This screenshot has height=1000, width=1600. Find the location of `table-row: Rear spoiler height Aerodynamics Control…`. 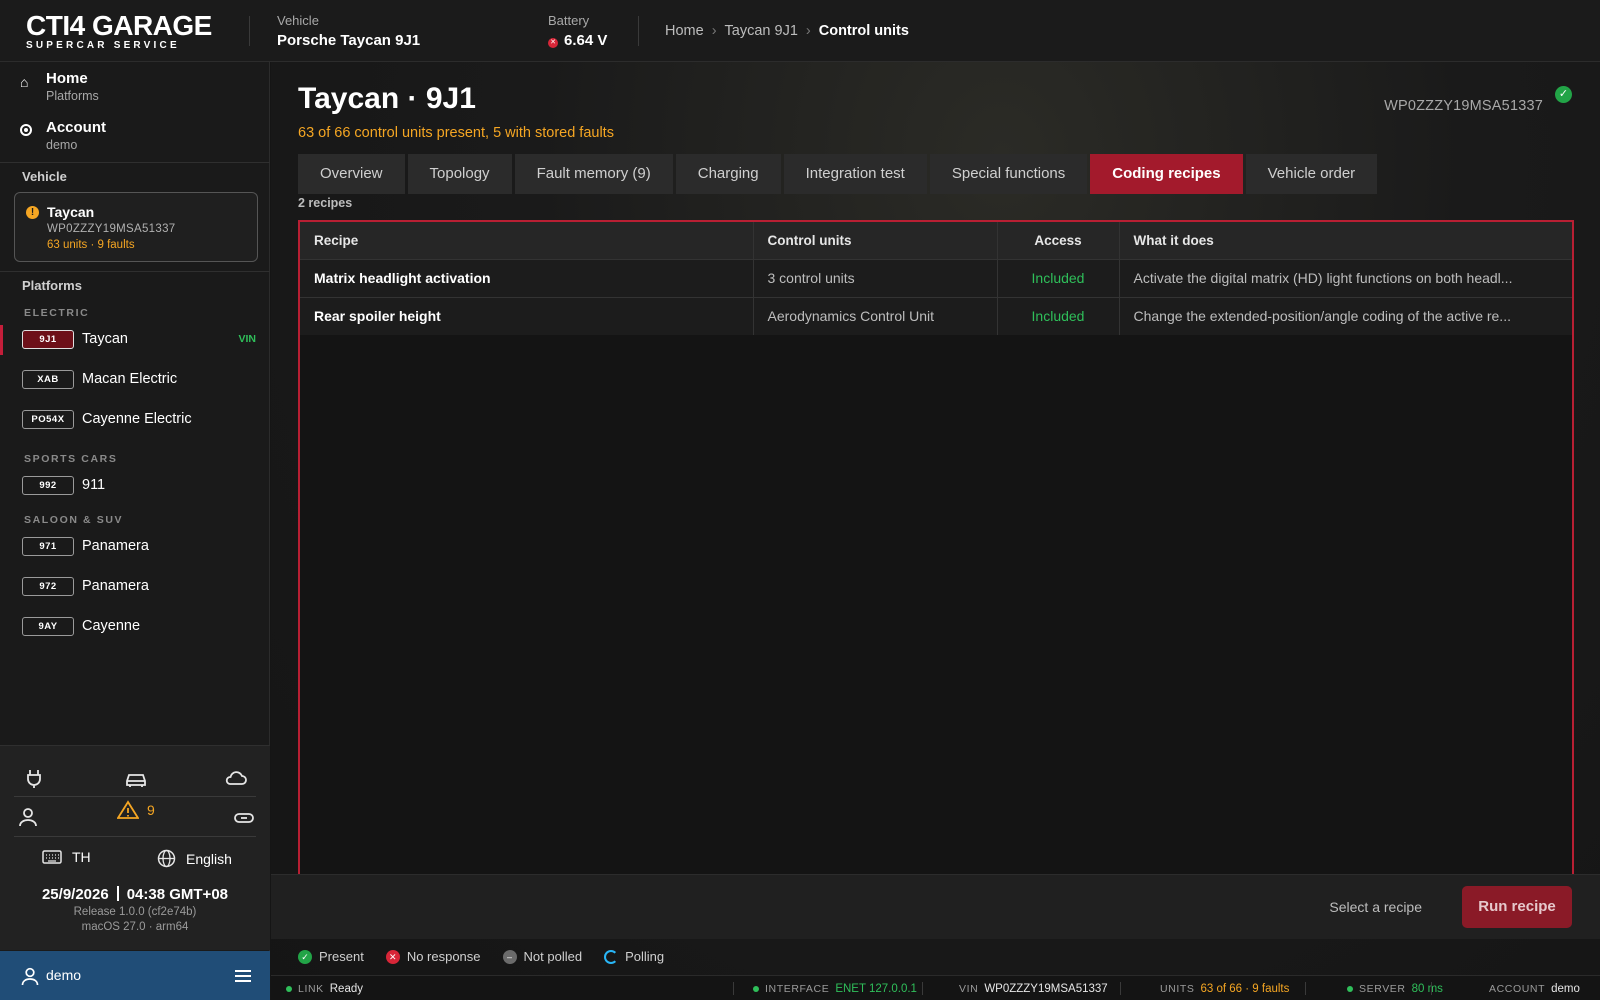

table-row: Rear spoiler height Aerodynamics Control… is located at coordinates (936, 316).